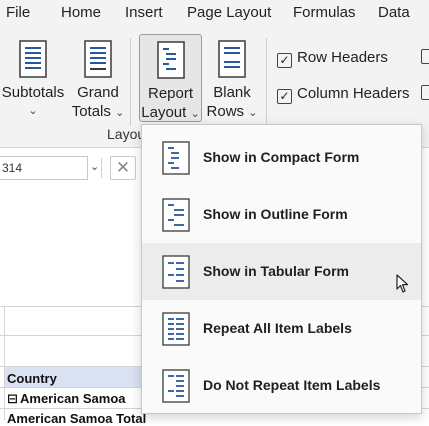  Describe the element at coordinates (33, 92) in the screenshot. I see `subtotals-label: Subtotals` at that location.